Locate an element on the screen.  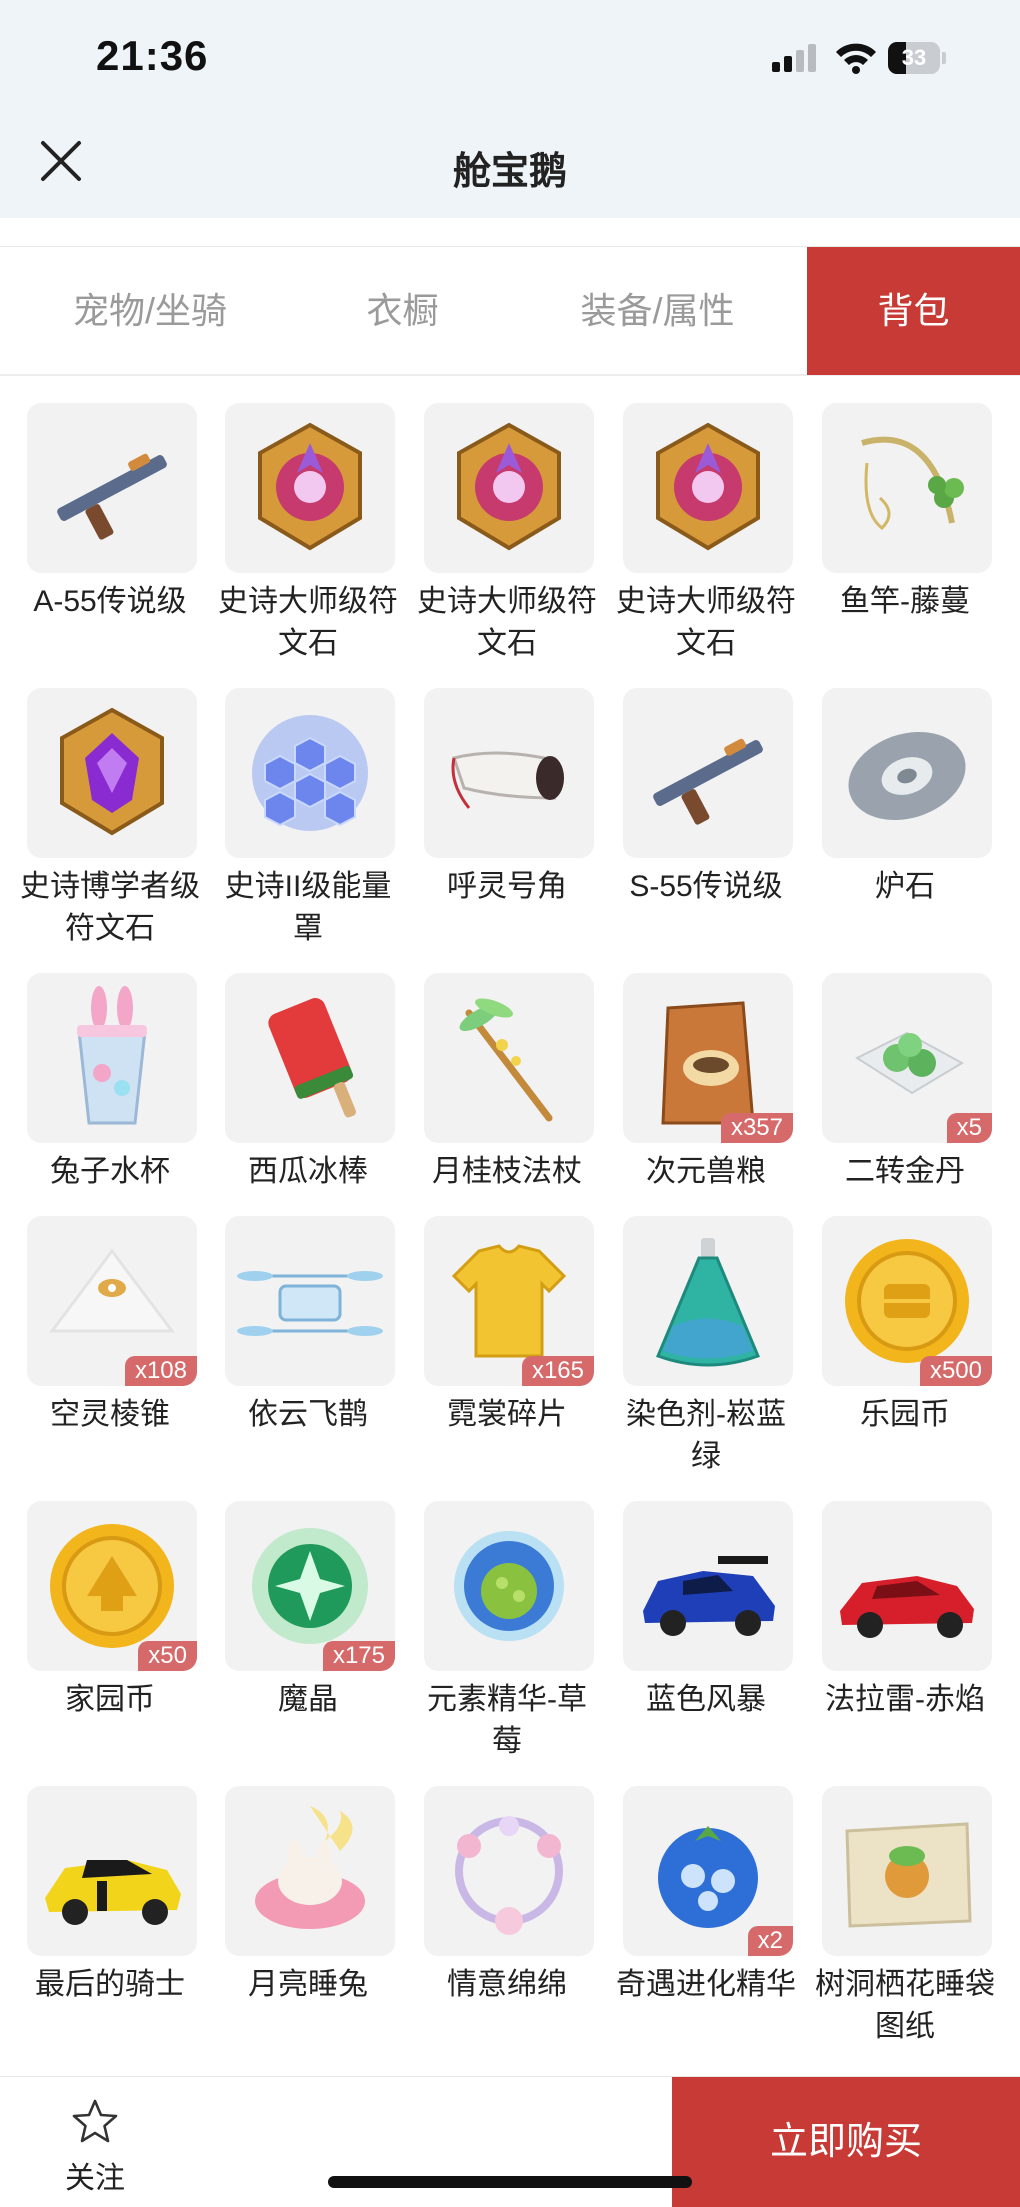
home-indicator is located at coordinates (510, 2182).